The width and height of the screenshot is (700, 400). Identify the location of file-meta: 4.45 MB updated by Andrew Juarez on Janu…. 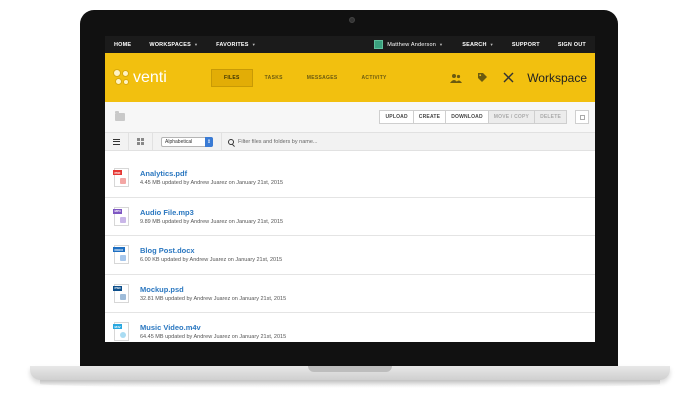
(212, 183).